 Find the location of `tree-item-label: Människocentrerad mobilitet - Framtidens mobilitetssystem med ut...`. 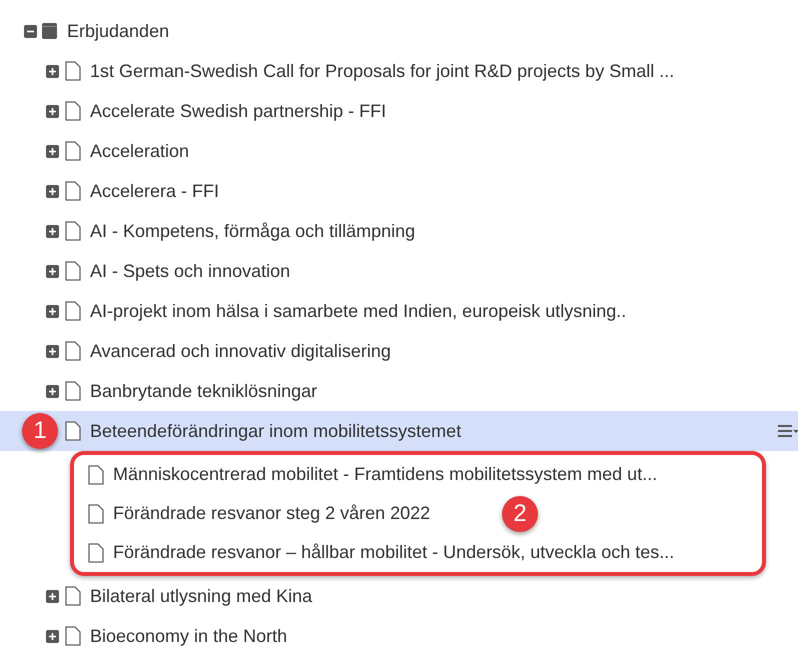

tree-item-label: Människocentrerad mobilitet - Framtidens mobilitetssystem med ut... is located at coordinates (385, 474).